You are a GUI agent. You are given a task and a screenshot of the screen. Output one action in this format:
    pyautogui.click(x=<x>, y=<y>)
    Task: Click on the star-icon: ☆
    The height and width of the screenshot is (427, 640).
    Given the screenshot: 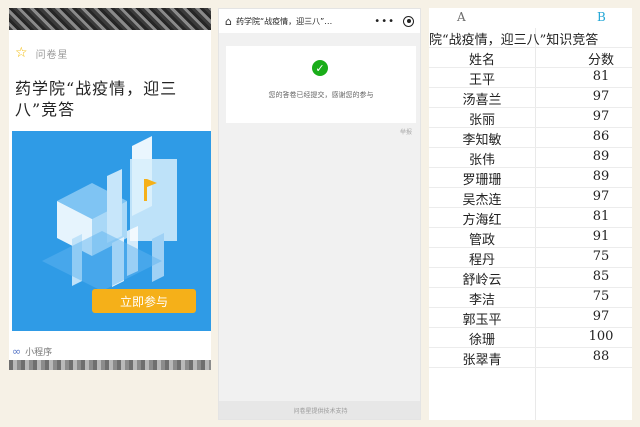 What is the action you would take?
    pyautogui.click(x=21, y=53)
    